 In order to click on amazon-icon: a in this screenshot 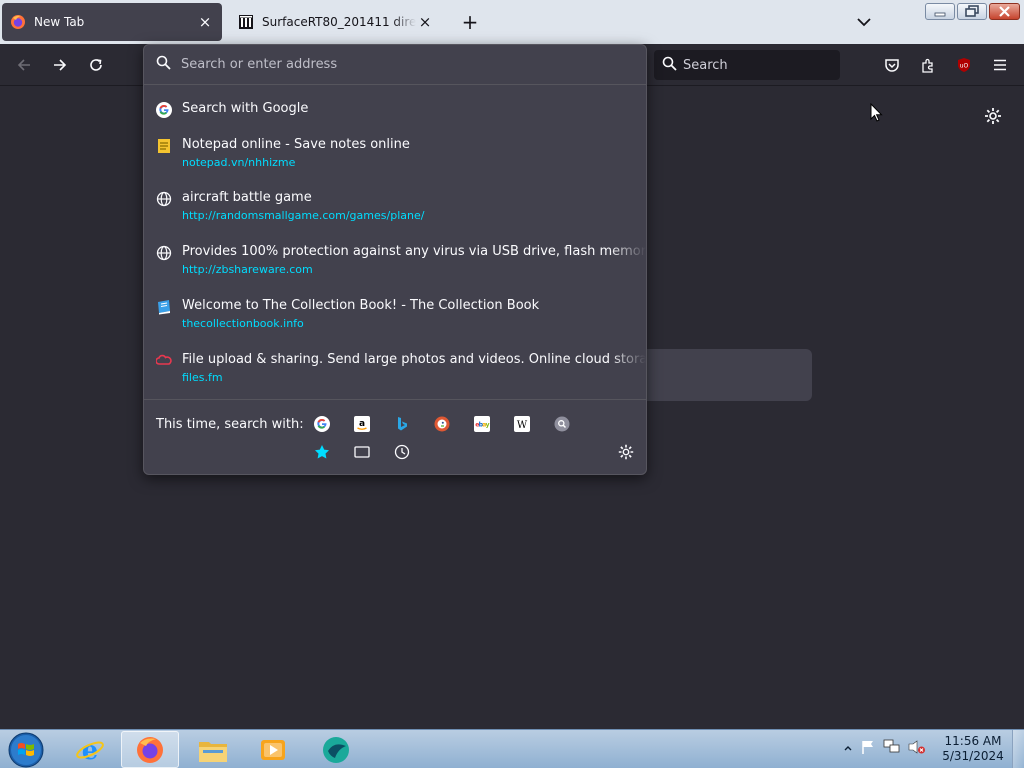, I will do `click(362, 424)`.